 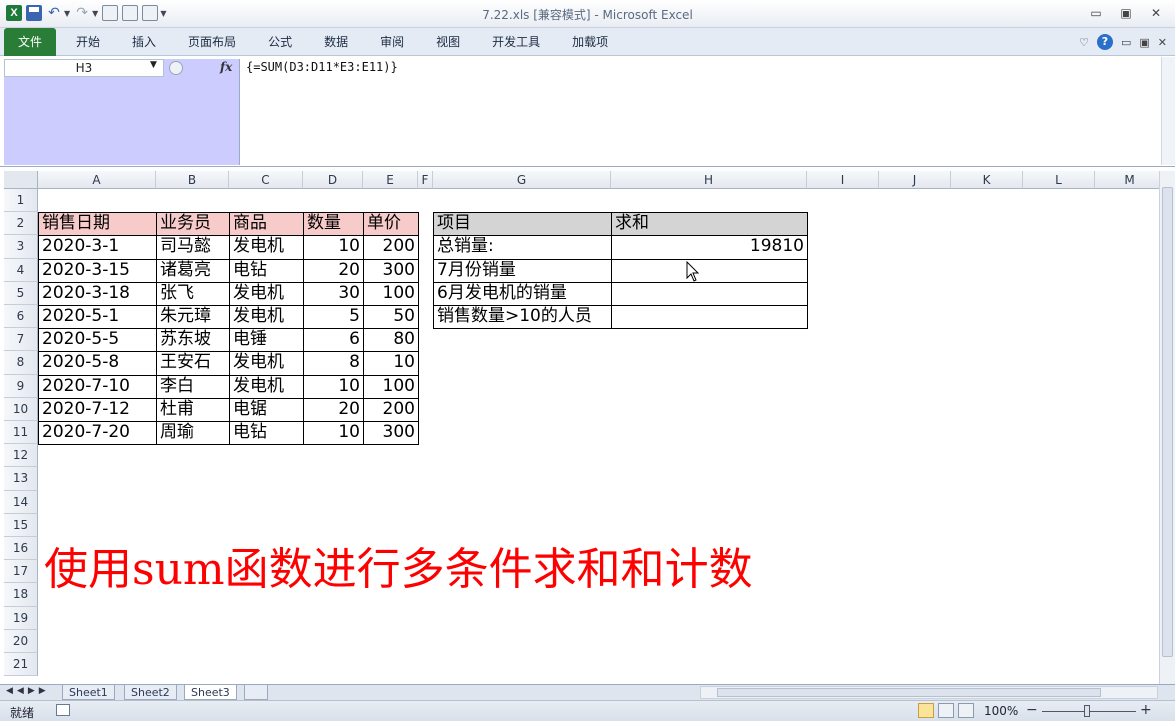 What do you see at coordinates (193, 224) in the screenshot?
I see `sales-header-cell: 业务员` at bounding box center [193, 224].